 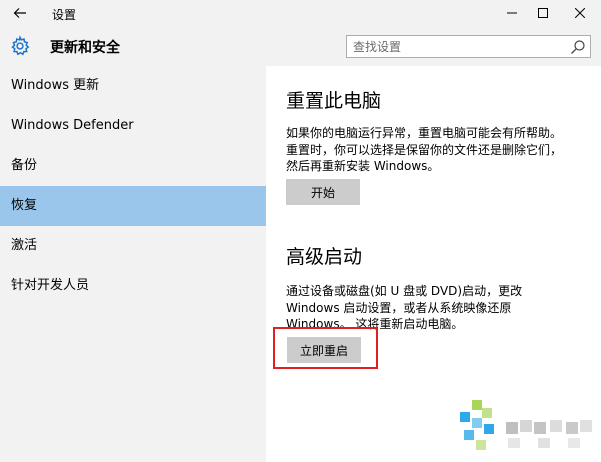 I want to click on search-input, so click(x=454, y=46).